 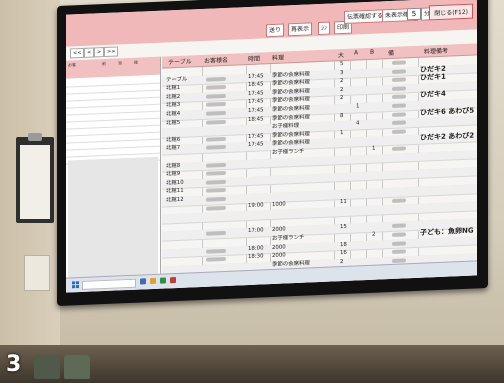 I want to click on cell-table: 北館12, so click(x=175, y=200).